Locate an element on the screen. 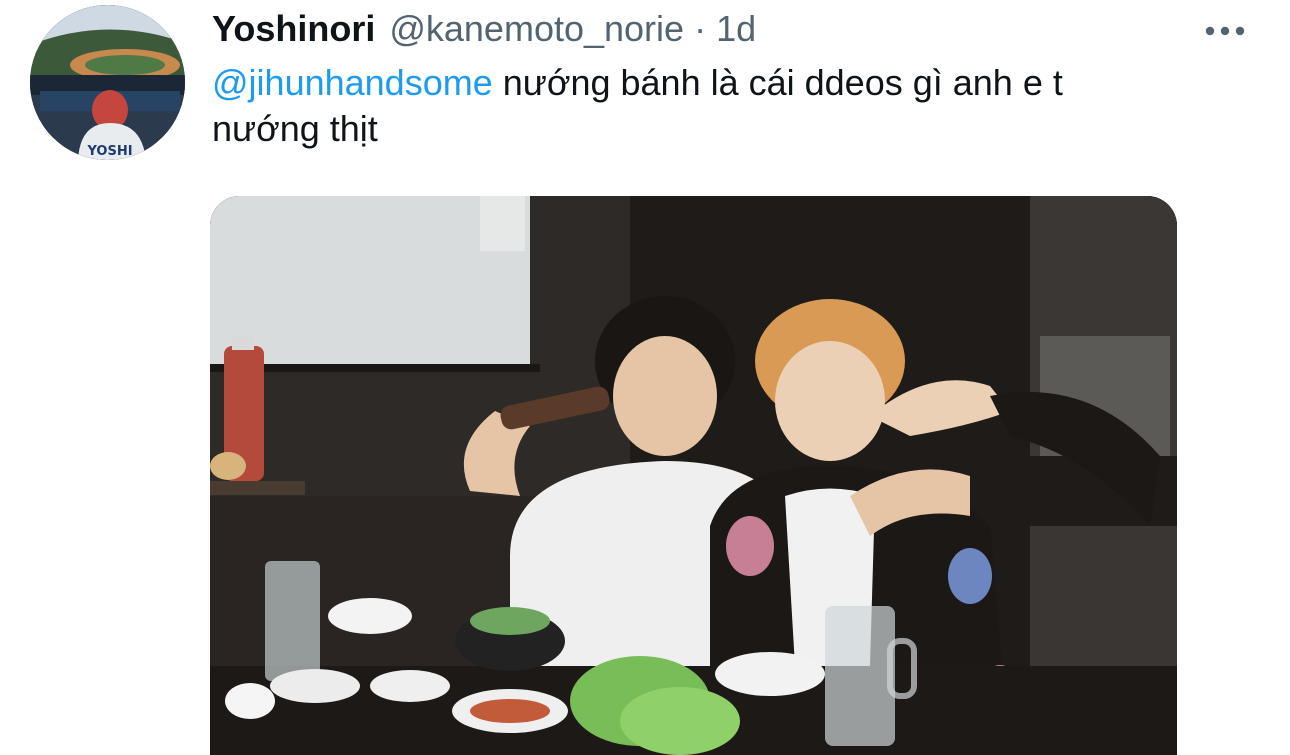 The height and width of the screenshot is (755, 1290). avatar: YOSHI is located at coordinates (107, 82).